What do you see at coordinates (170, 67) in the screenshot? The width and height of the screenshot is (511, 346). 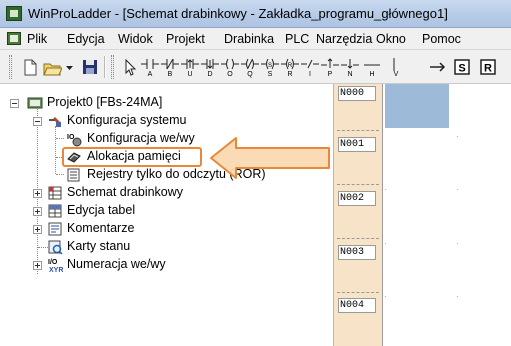 I see `contact-b-icon: B` at bounding box center [170, 67].